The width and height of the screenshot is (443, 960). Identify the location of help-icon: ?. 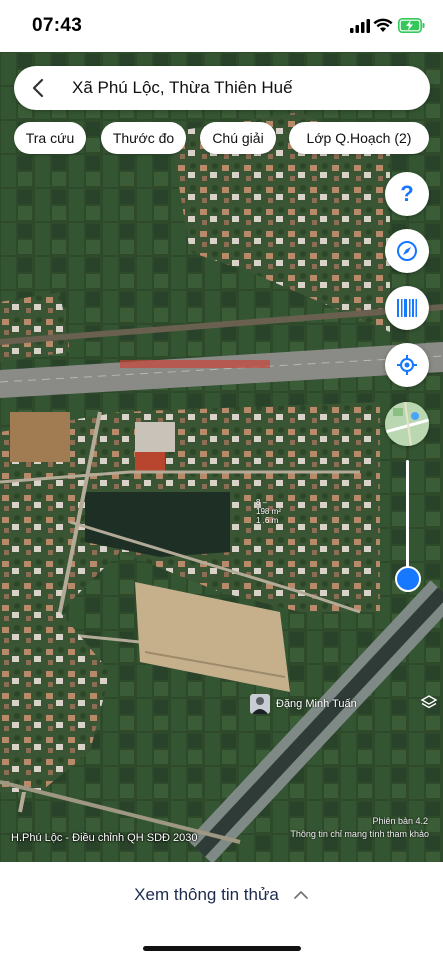
(407, 193).